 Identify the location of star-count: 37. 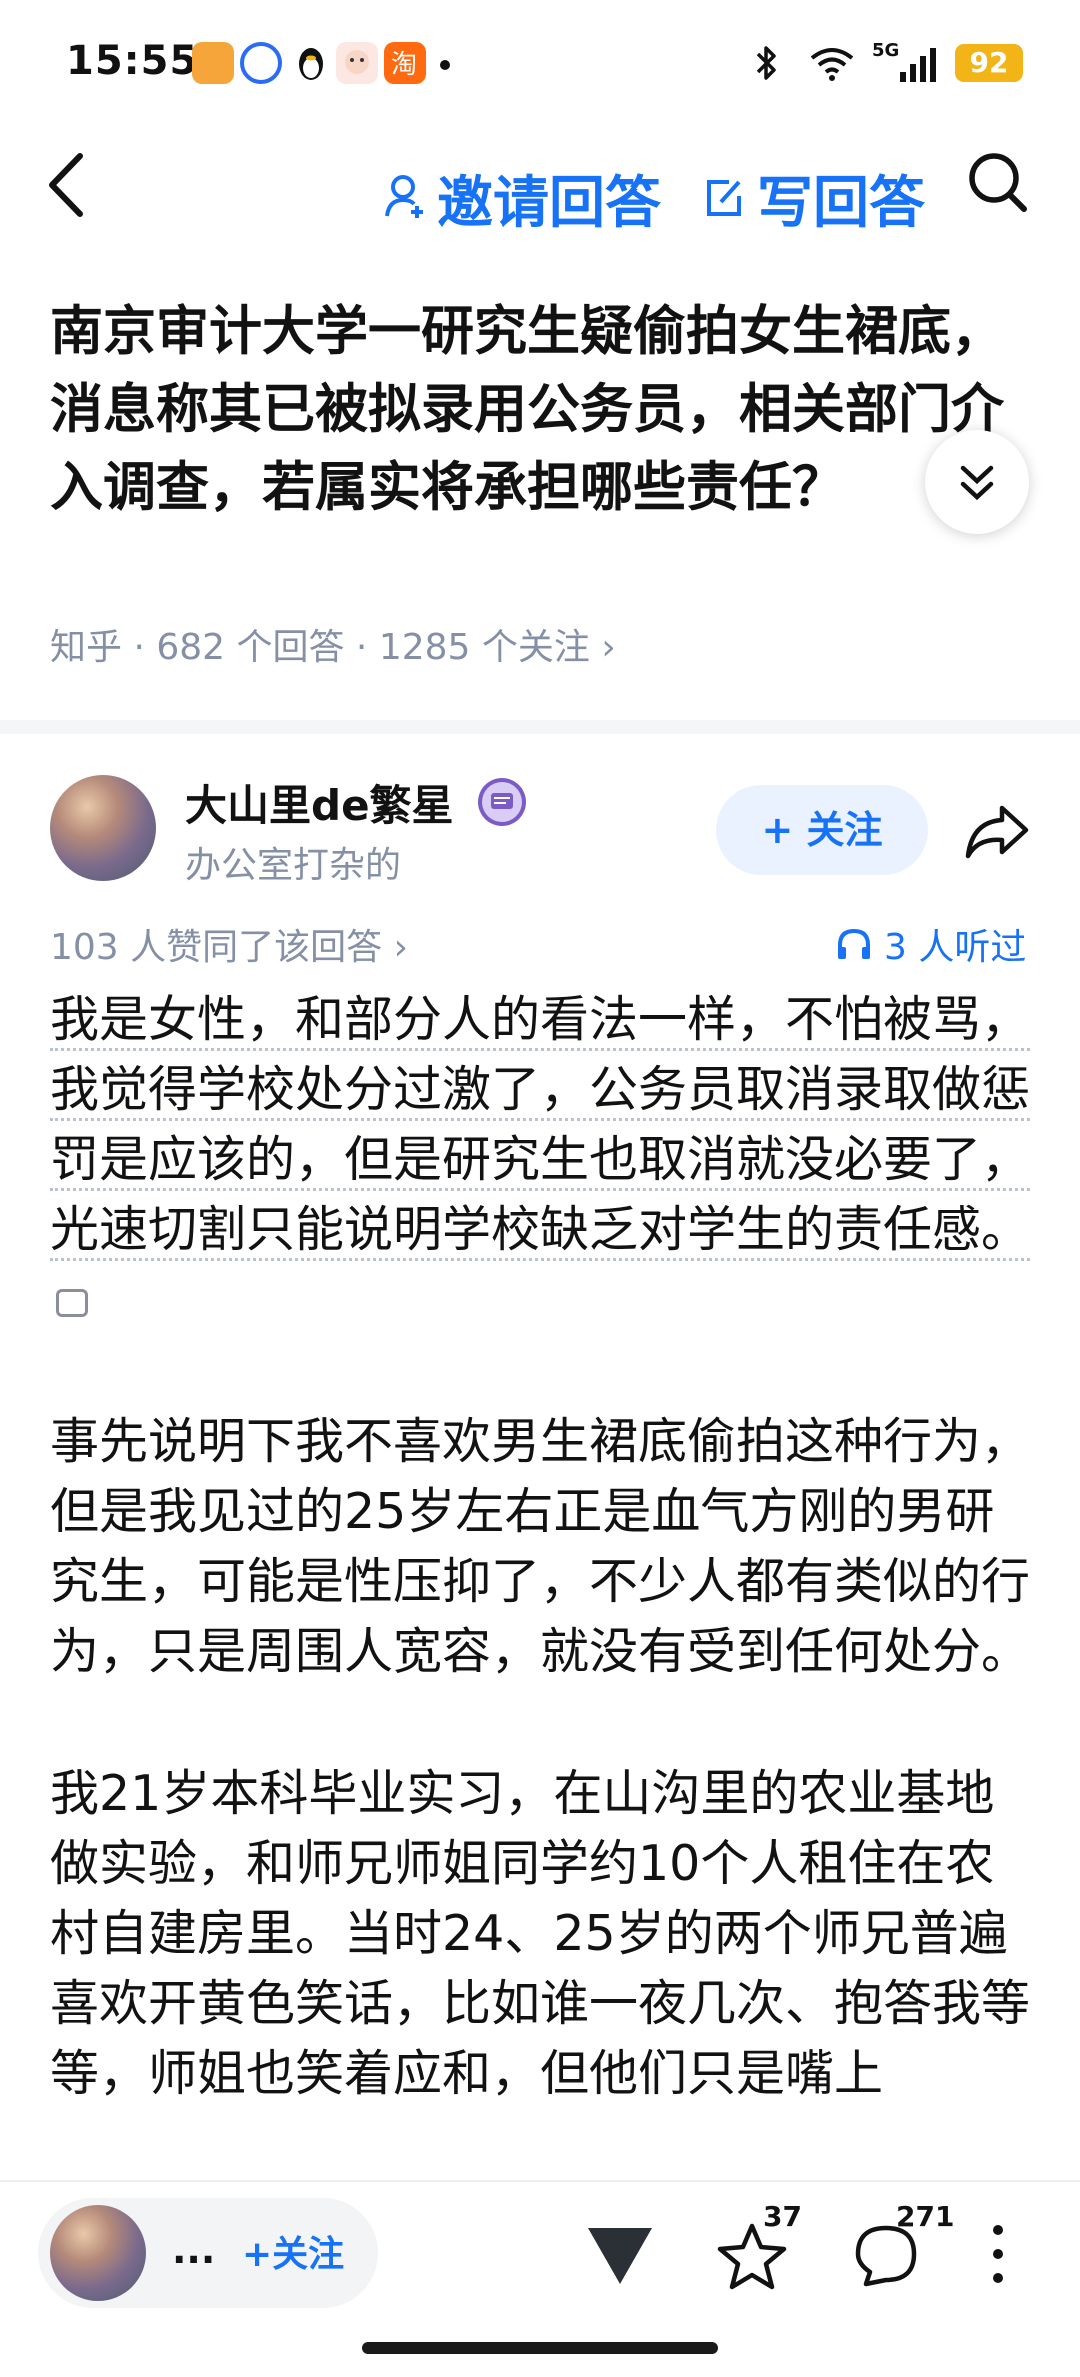
(782, 2216).